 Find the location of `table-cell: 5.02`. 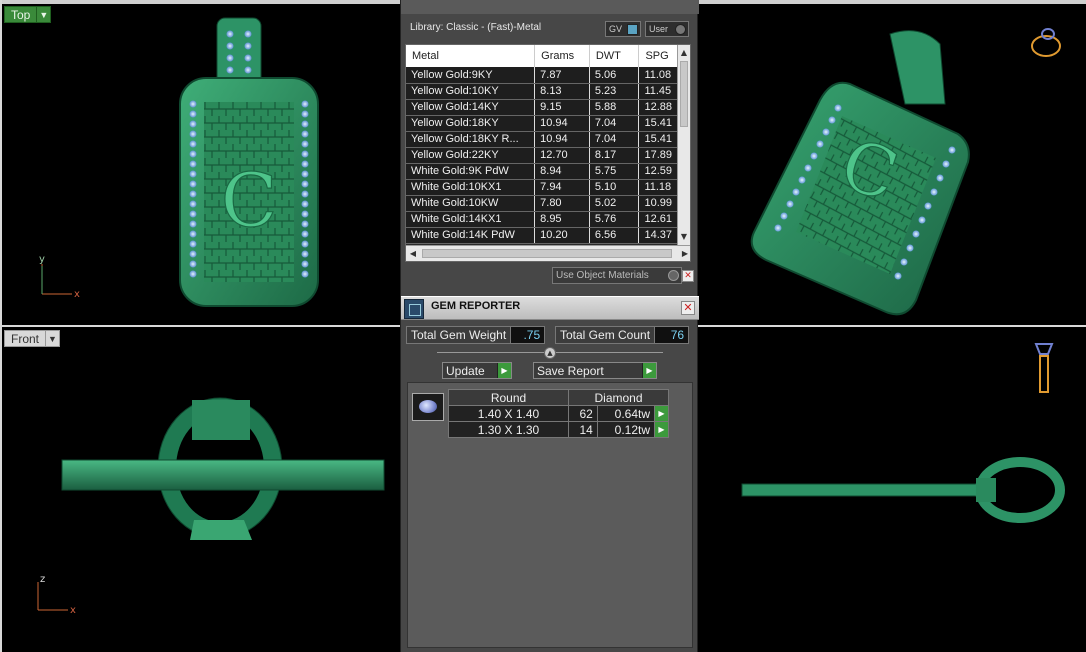

table-cell: 5.02 is located at coordinates (614, 203).